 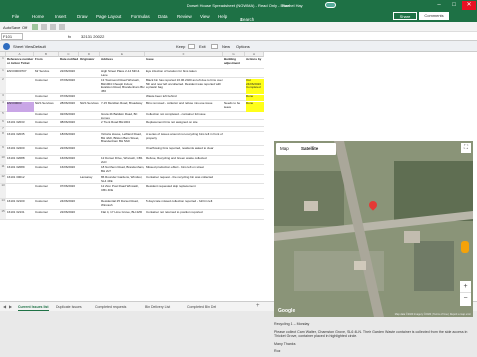 I want to click on header-cell: Date notified, so click(x=69, y=60).